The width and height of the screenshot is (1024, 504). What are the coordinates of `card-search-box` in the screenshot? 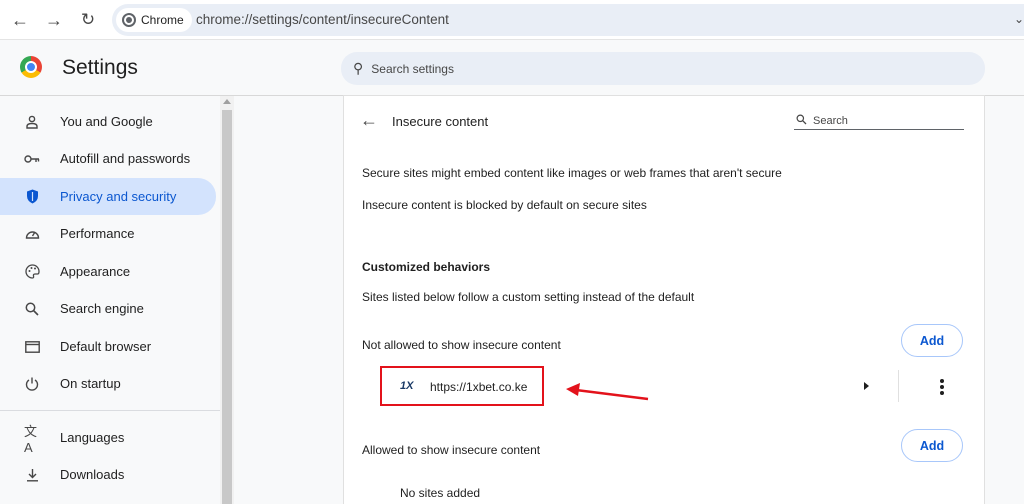 It's located at (879, 121).